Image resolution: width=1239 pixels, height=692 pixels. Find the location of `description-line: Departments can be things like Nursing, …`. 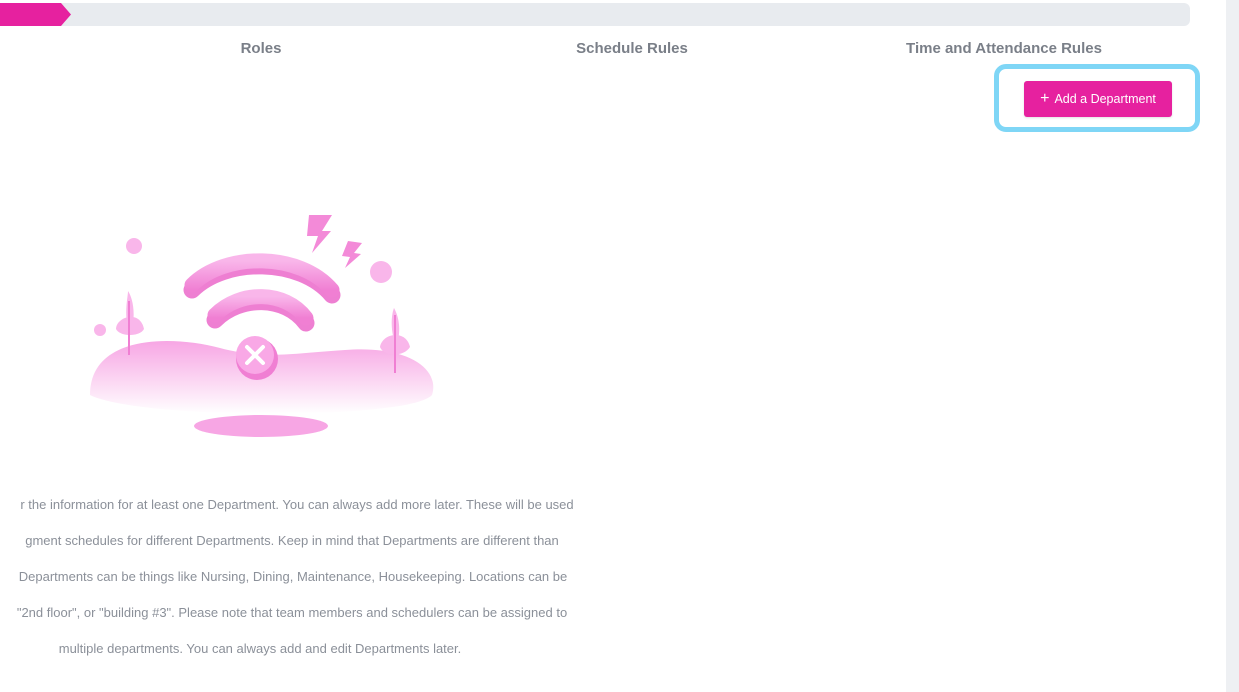

description-line: Departments can be things like Nursing, … is located at coordinates (293, 576).